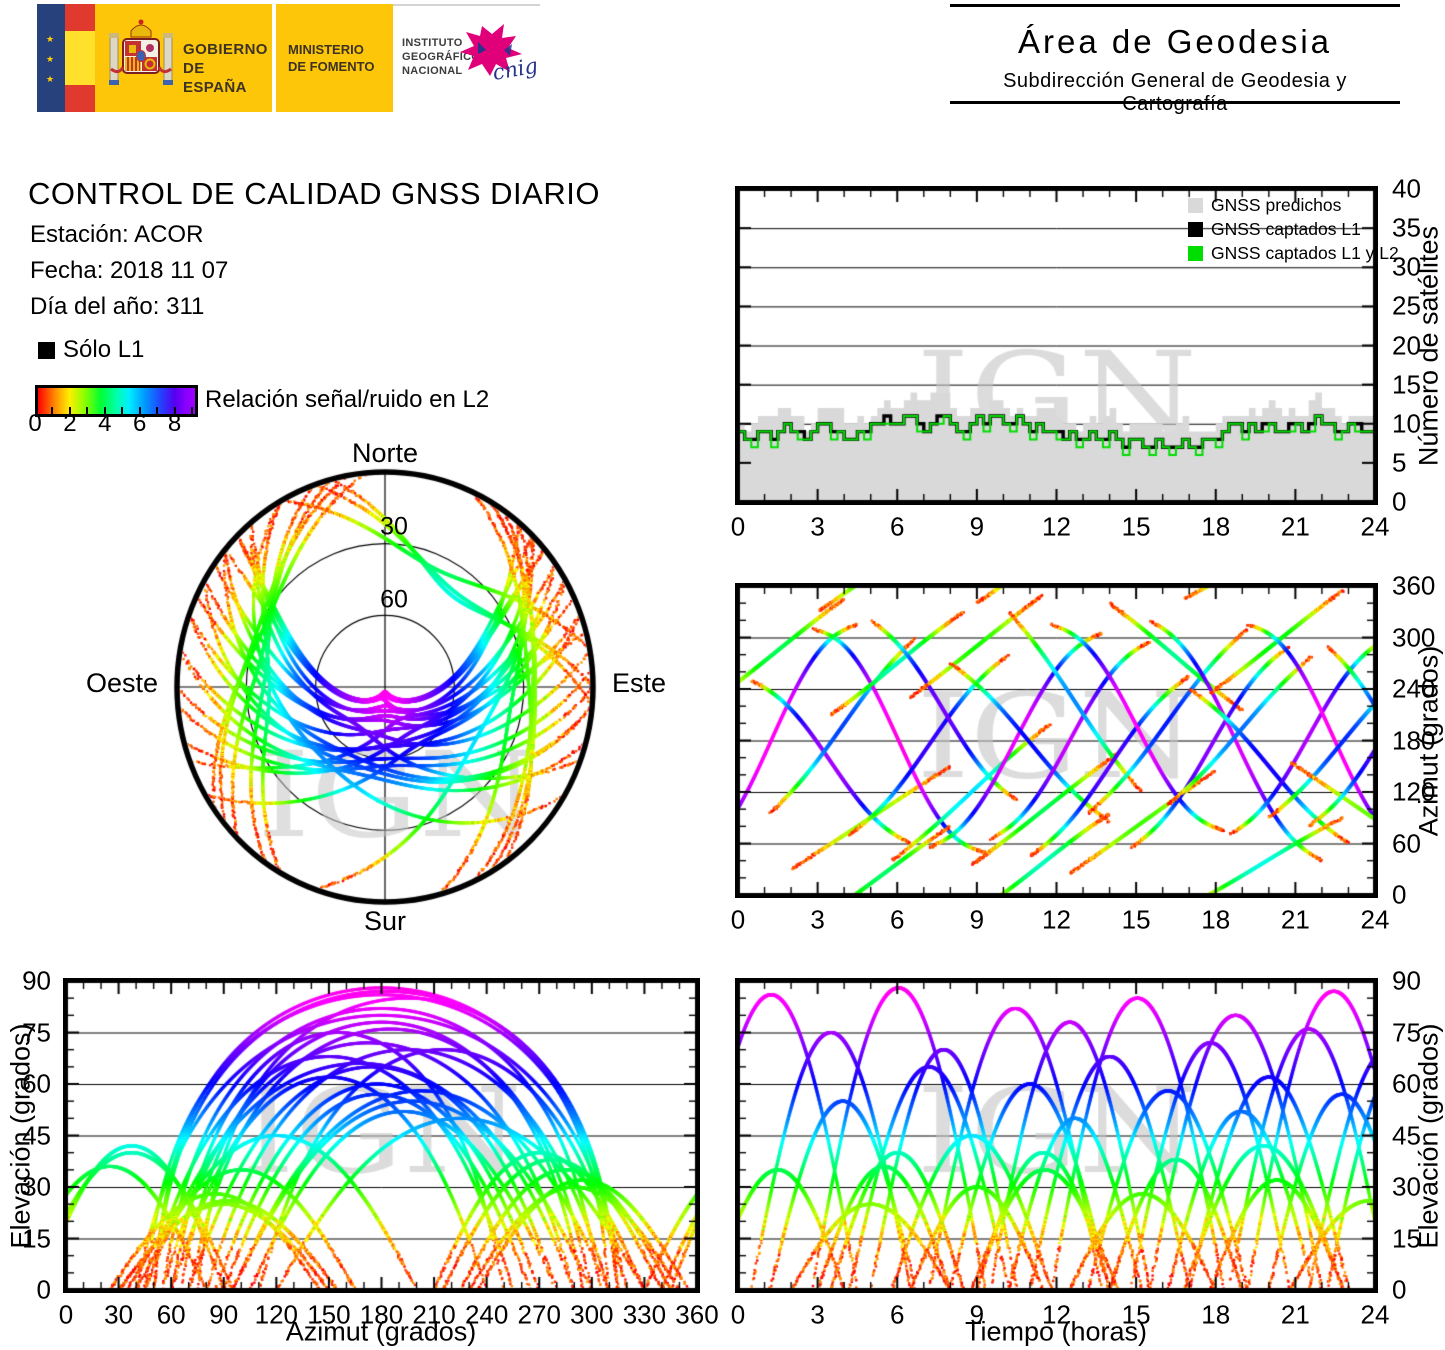  Describe the element at coordinates (1286, 228) in the screenshot. I see `legend-label: GNSS captados L1` at that location.